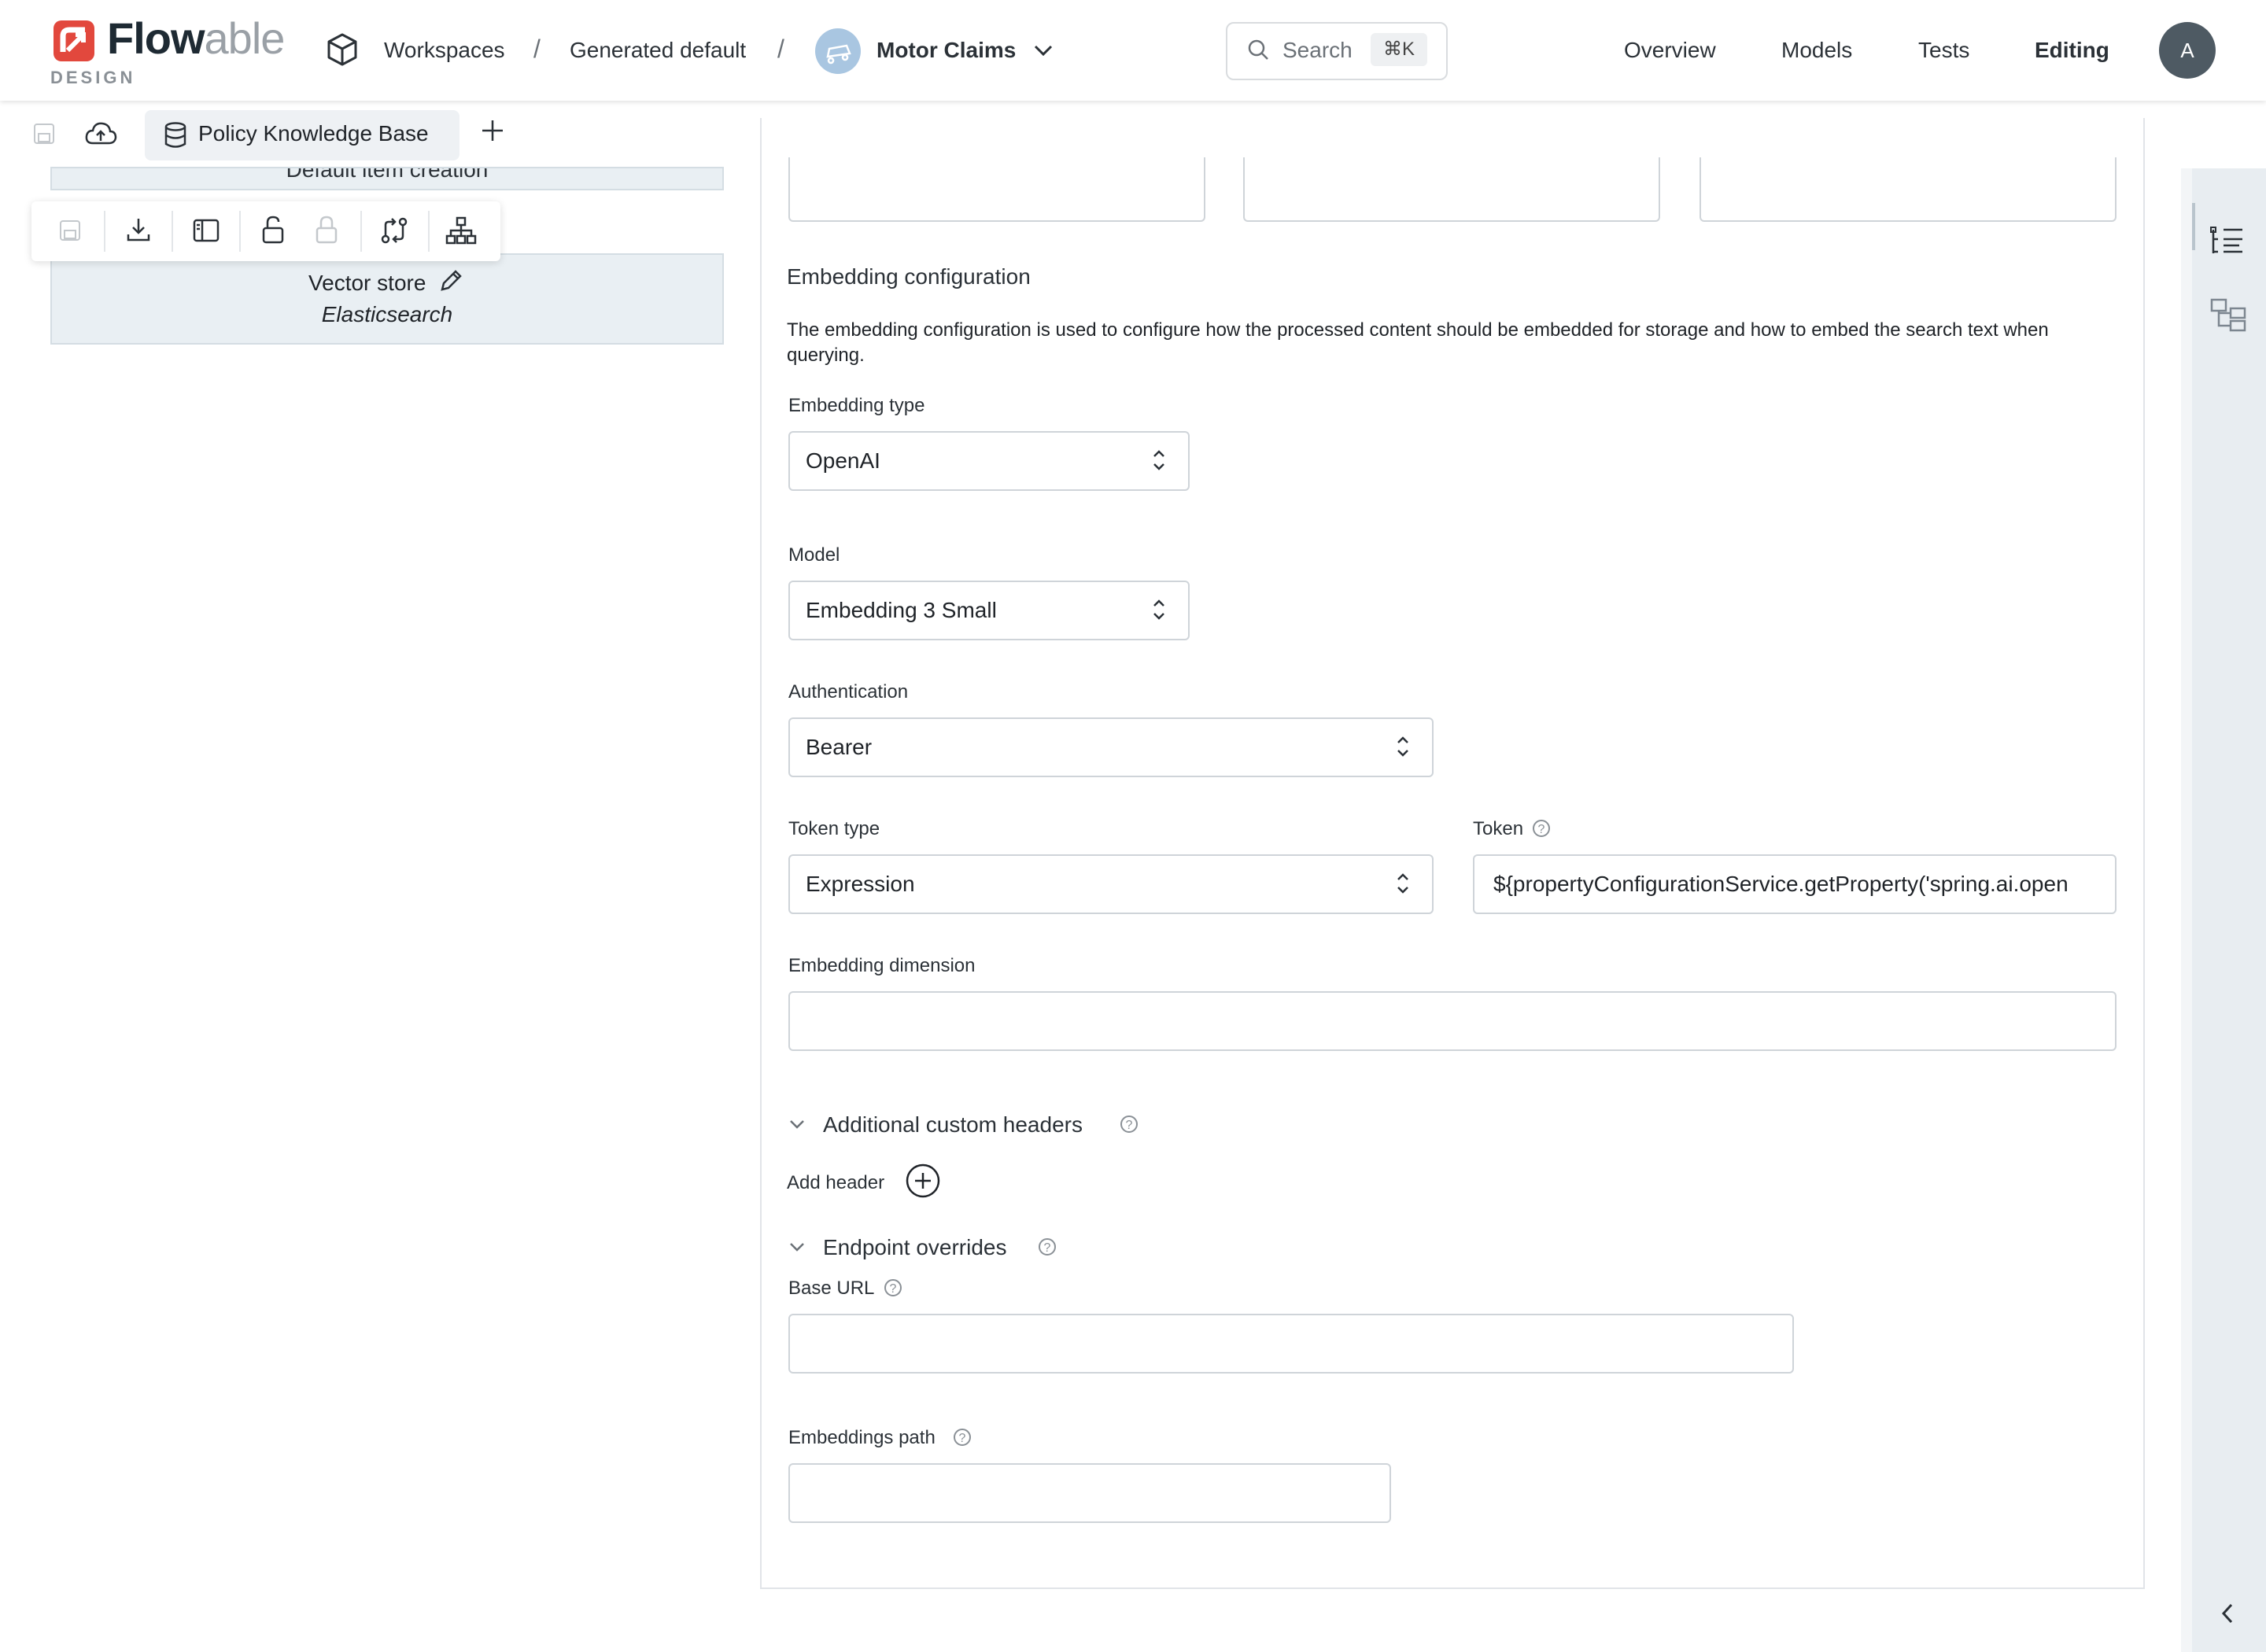  What do you see at coordinates (2193, 226) in the screenshot?
I see `rail-active-indicator` at bounding box center [2193, 226].